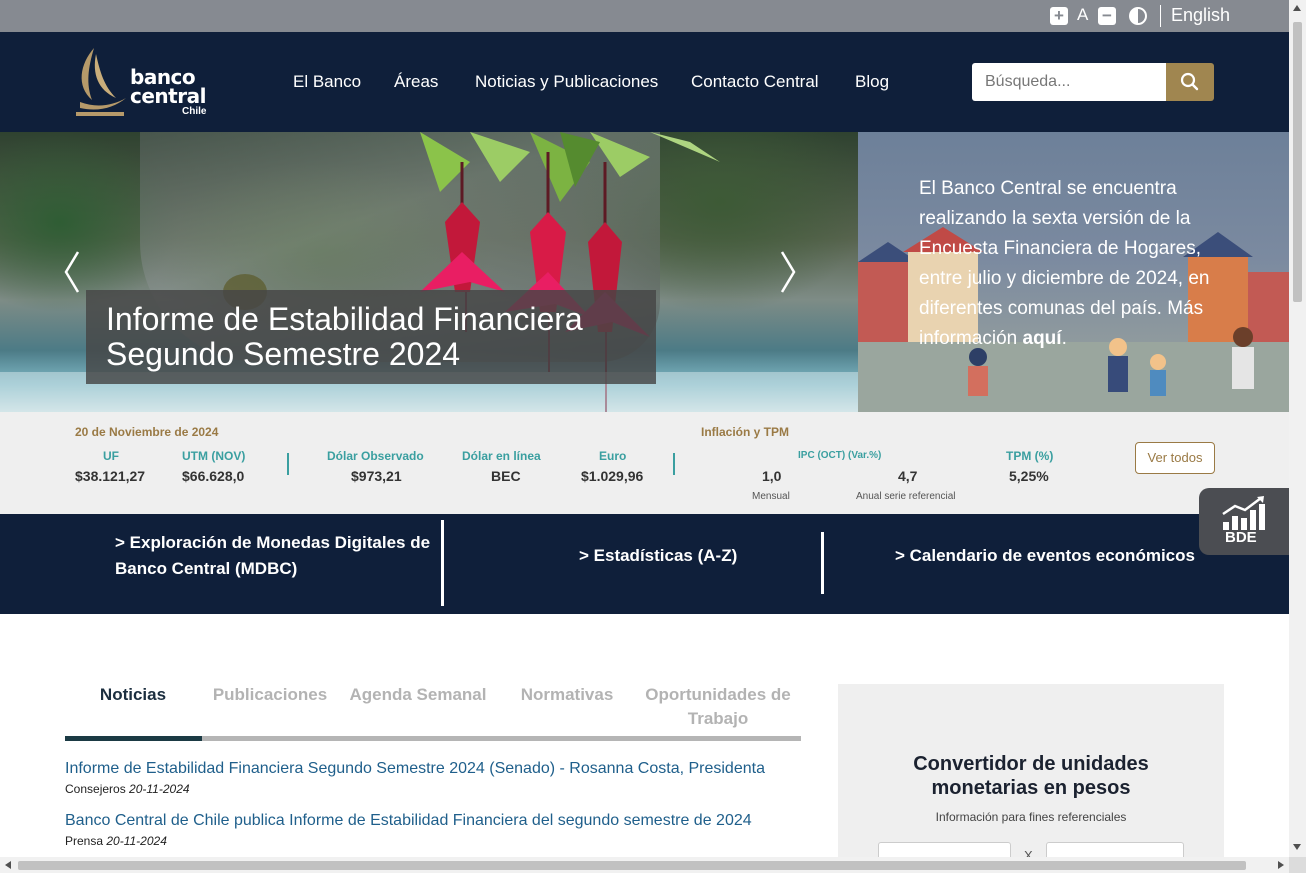 The width and height of the screenshot is (1306, 873). I want to click on horizontal-scrollbar-thumb, so click(632, 865).